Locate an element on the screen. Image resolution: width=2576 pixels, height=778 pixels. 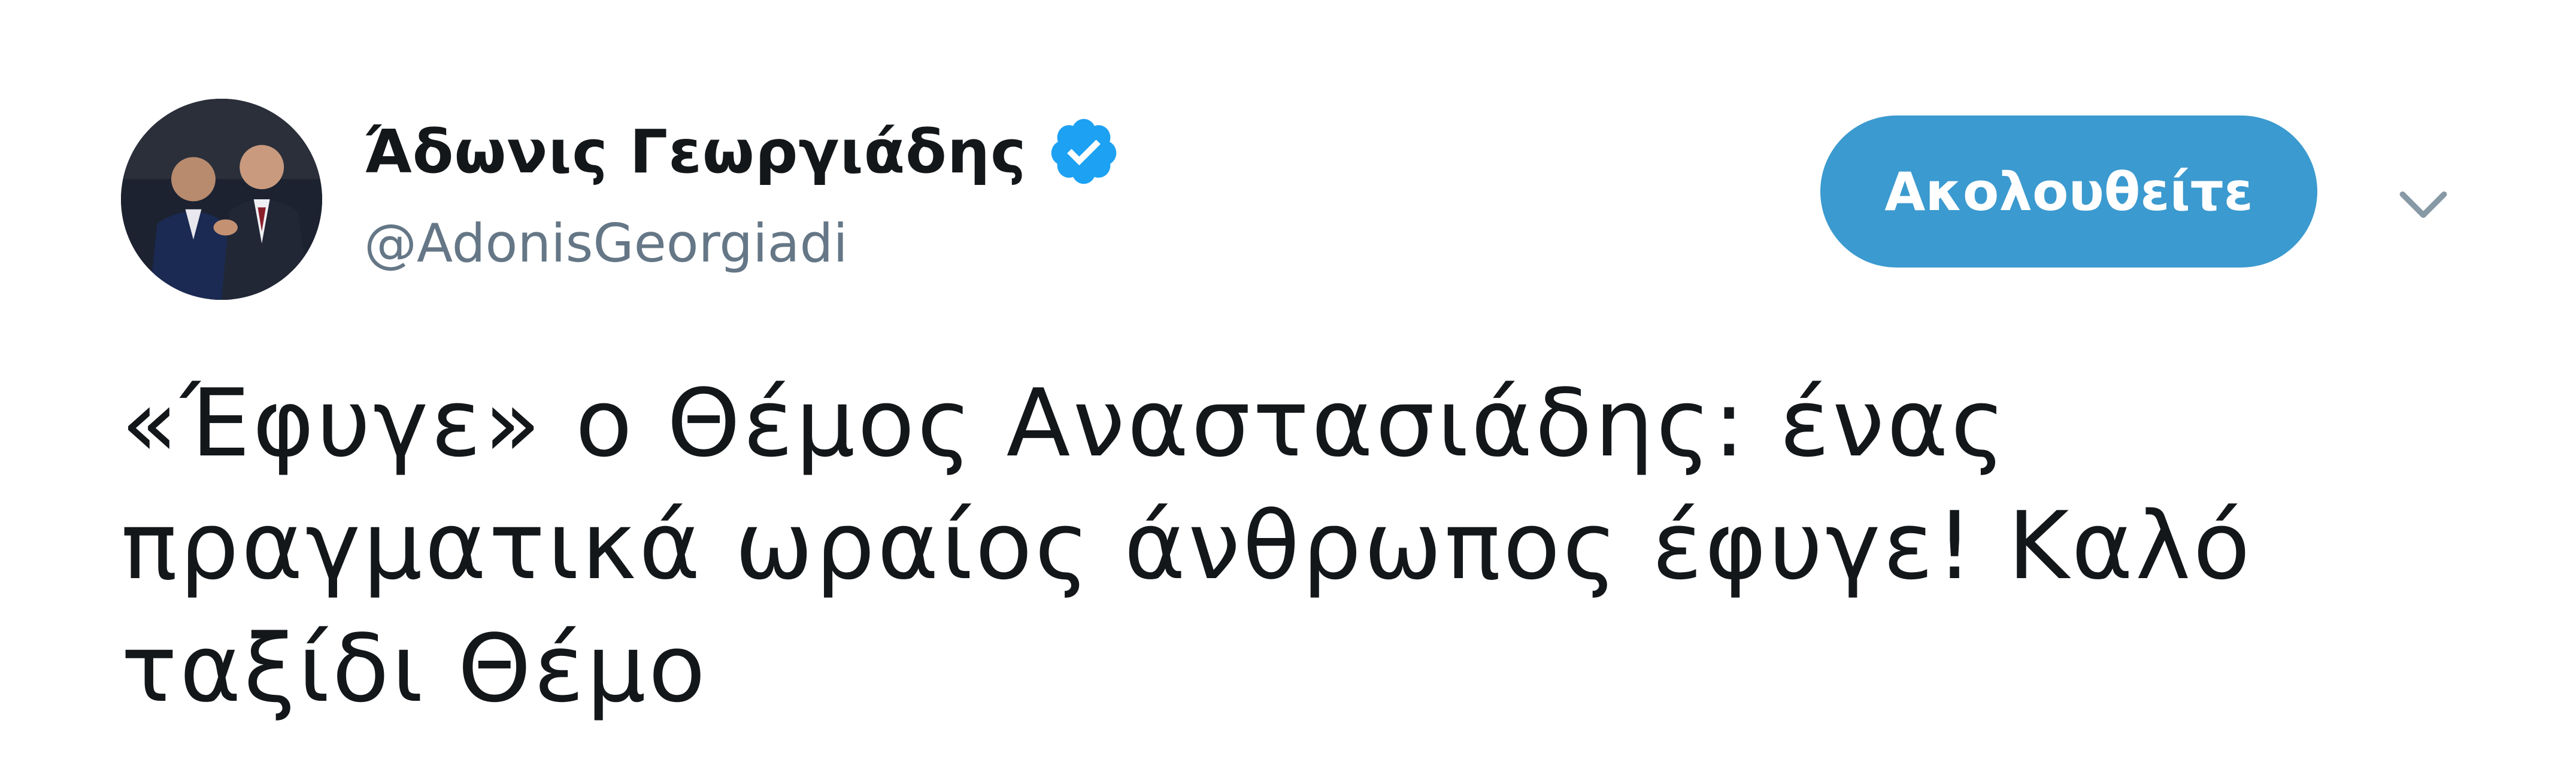
chevron-down-icon is located at coordinates (2423, 205).